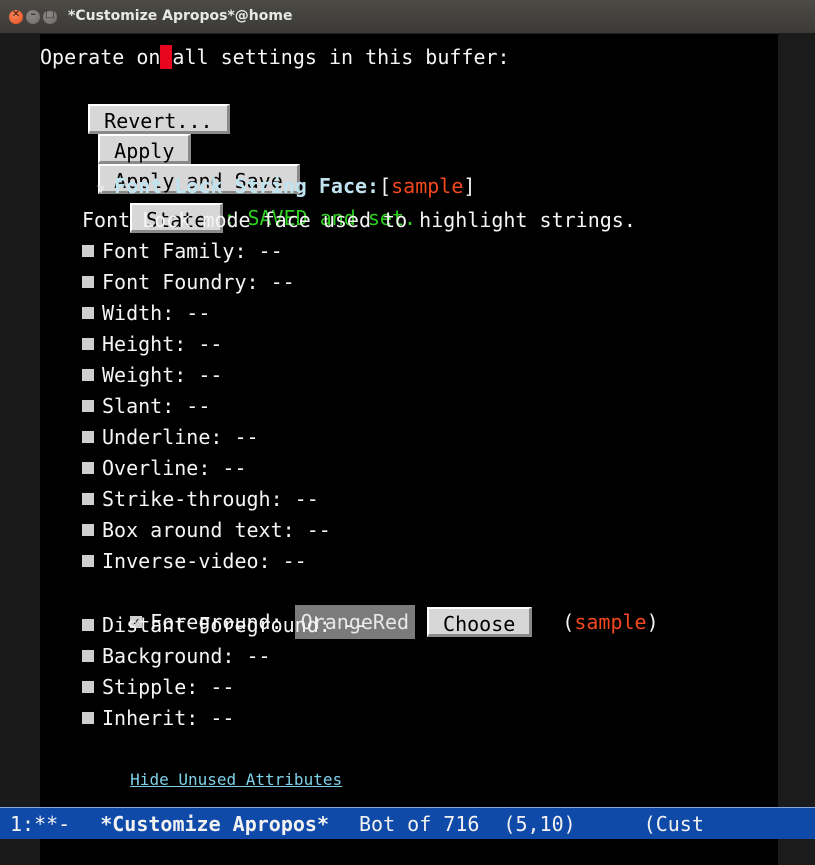 Image resolution: width=815 pixels, height=865 pixels. I want to click on attr-distant-foreground: Distant Foreground: --, so click(224, 625).